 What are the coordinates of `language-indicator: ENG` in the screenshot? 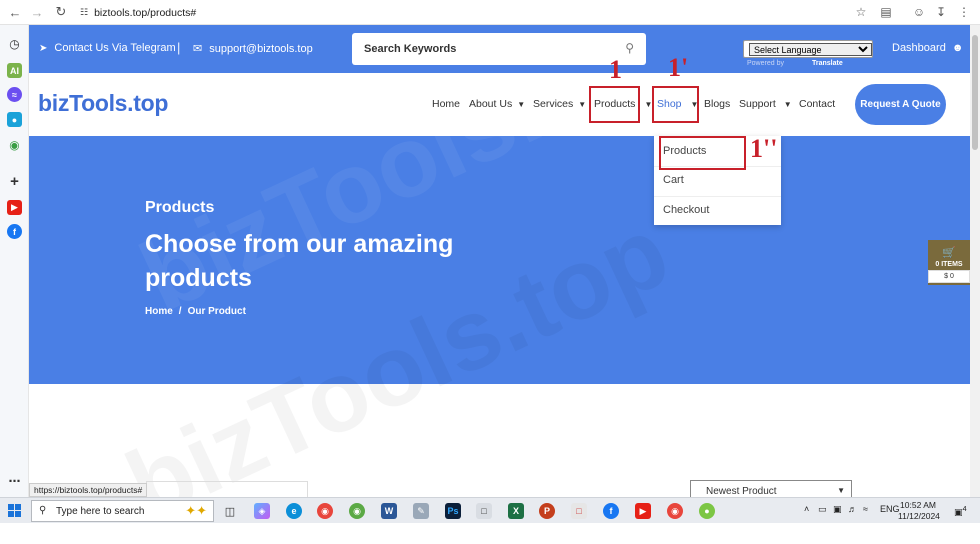 It's located at (890, 509).